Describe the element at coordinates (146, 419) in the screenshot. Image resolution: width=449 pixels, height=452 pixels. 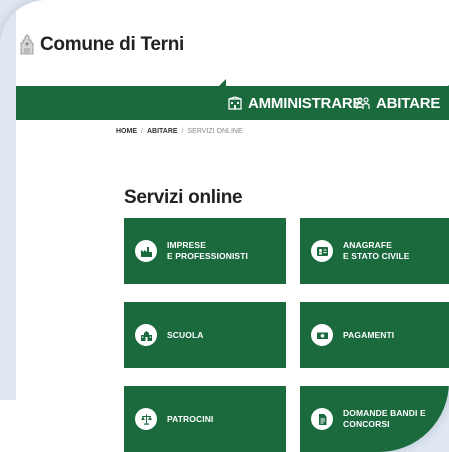
I see `scales-icon` at that location.